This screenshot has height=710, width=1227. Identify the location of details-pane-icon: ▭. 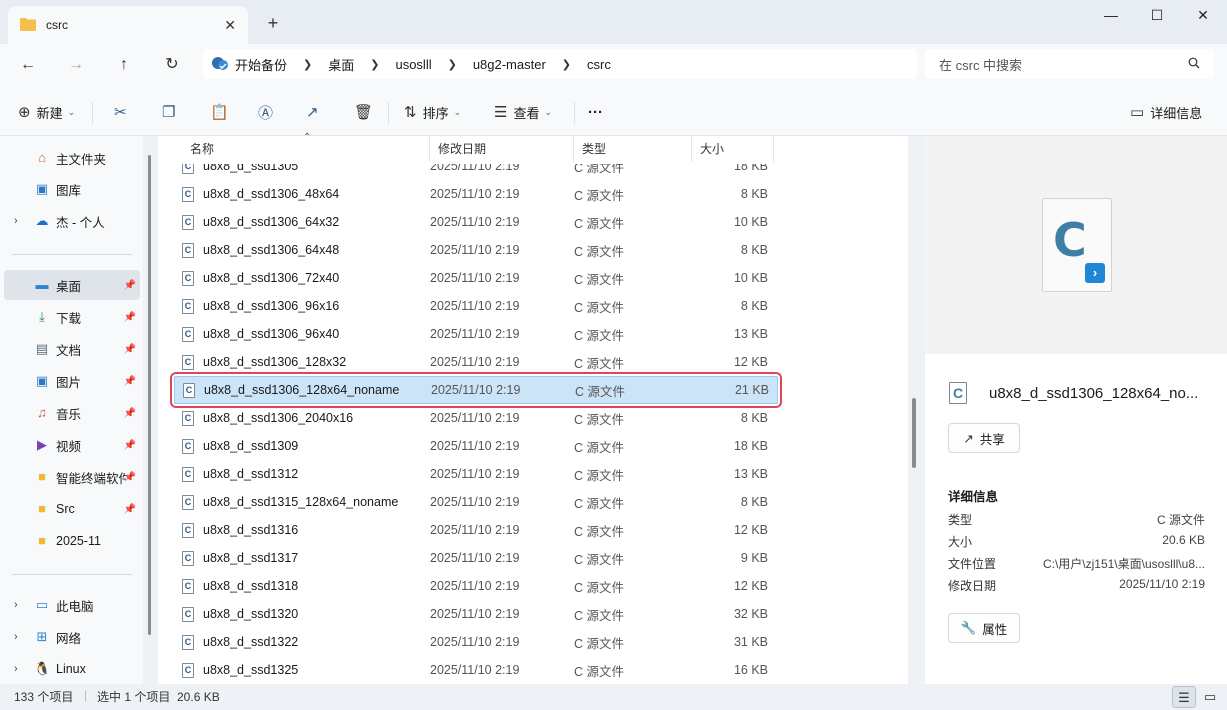
(1137, 112).